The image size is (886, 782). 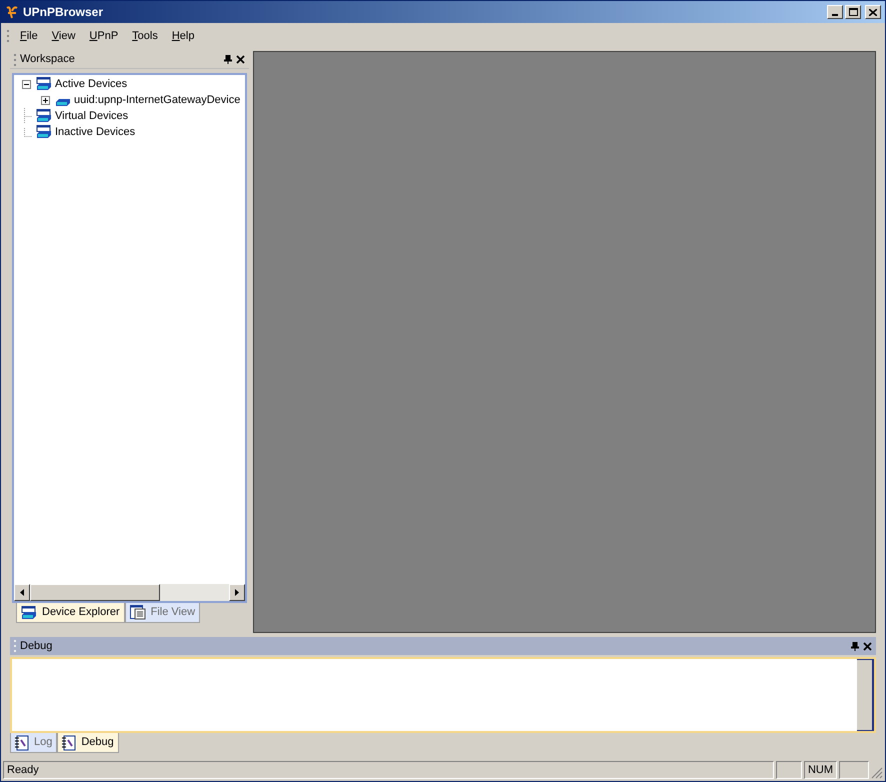 What do you see at coordinates (91, 84) in the screenshot?
I see `tree-item: Active Devices` at bounding box center [91, 84].